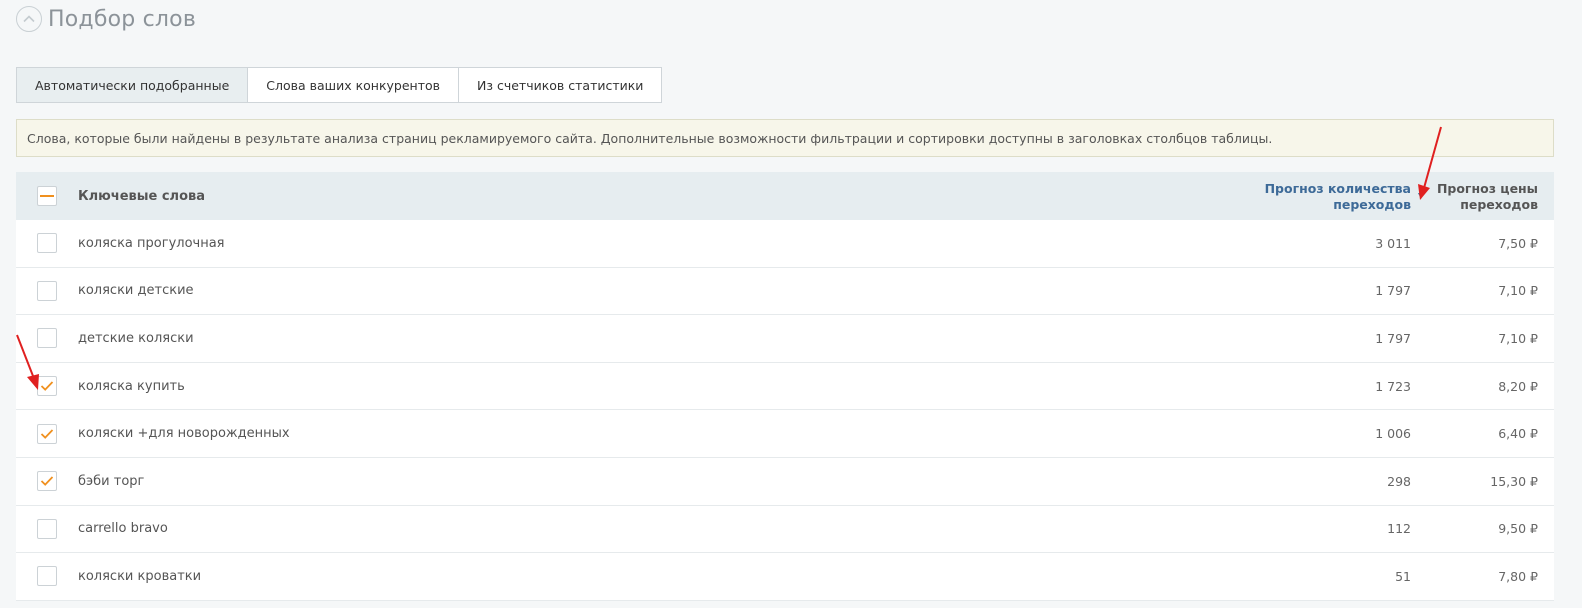 The width and height of the screenshot is (1582, 608). What do you see at coordinates (785, 434) in the screenshot?
I see `table-row: коляски +для новорожденных 1 006 6,40 ₽` at bounding box center [785, 434].